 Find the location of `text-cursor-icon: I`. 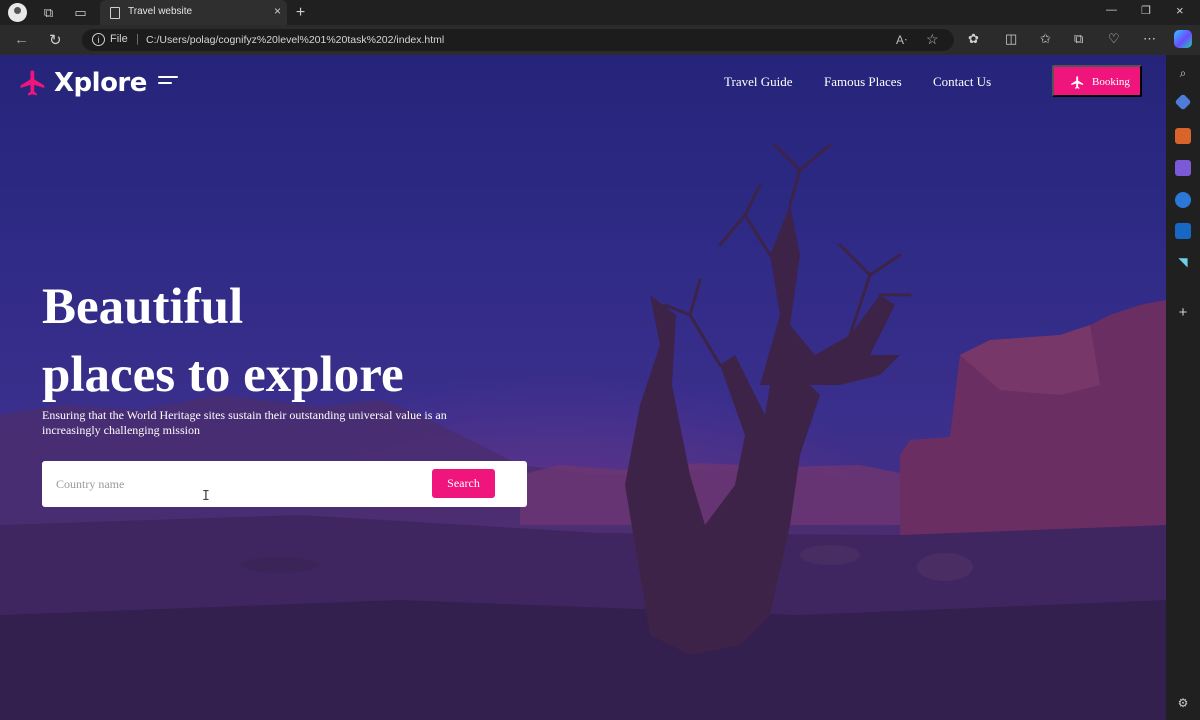

text-cursor-icon: I is located at coordinates (206, 496).